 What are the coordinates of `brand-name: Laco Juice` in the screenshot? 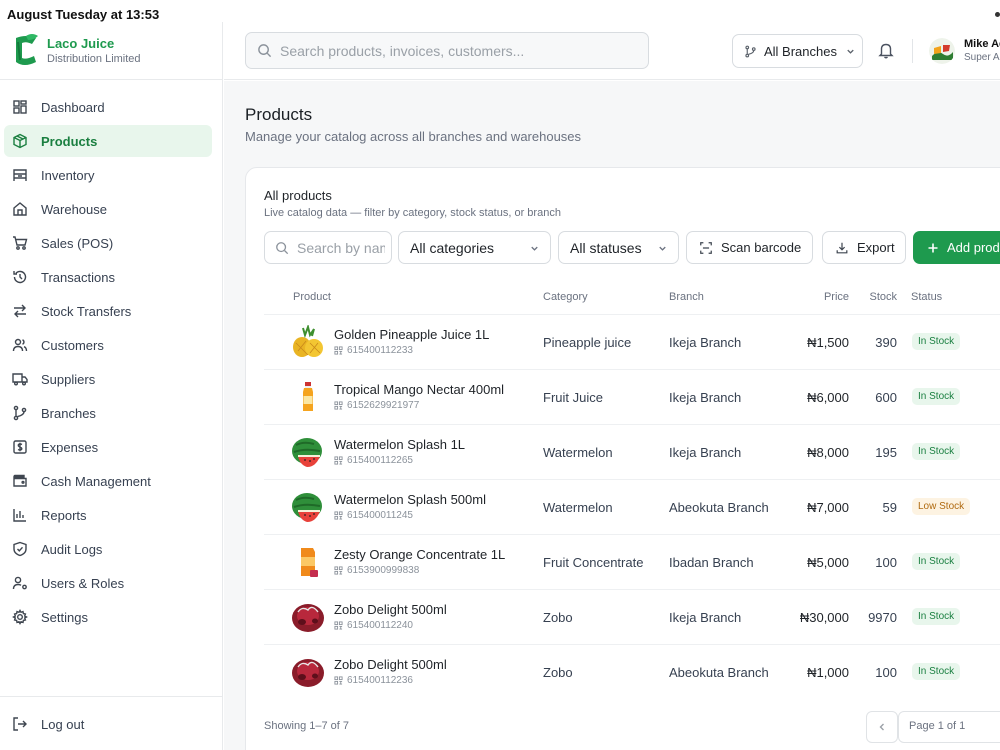 It's located at (81, 43).